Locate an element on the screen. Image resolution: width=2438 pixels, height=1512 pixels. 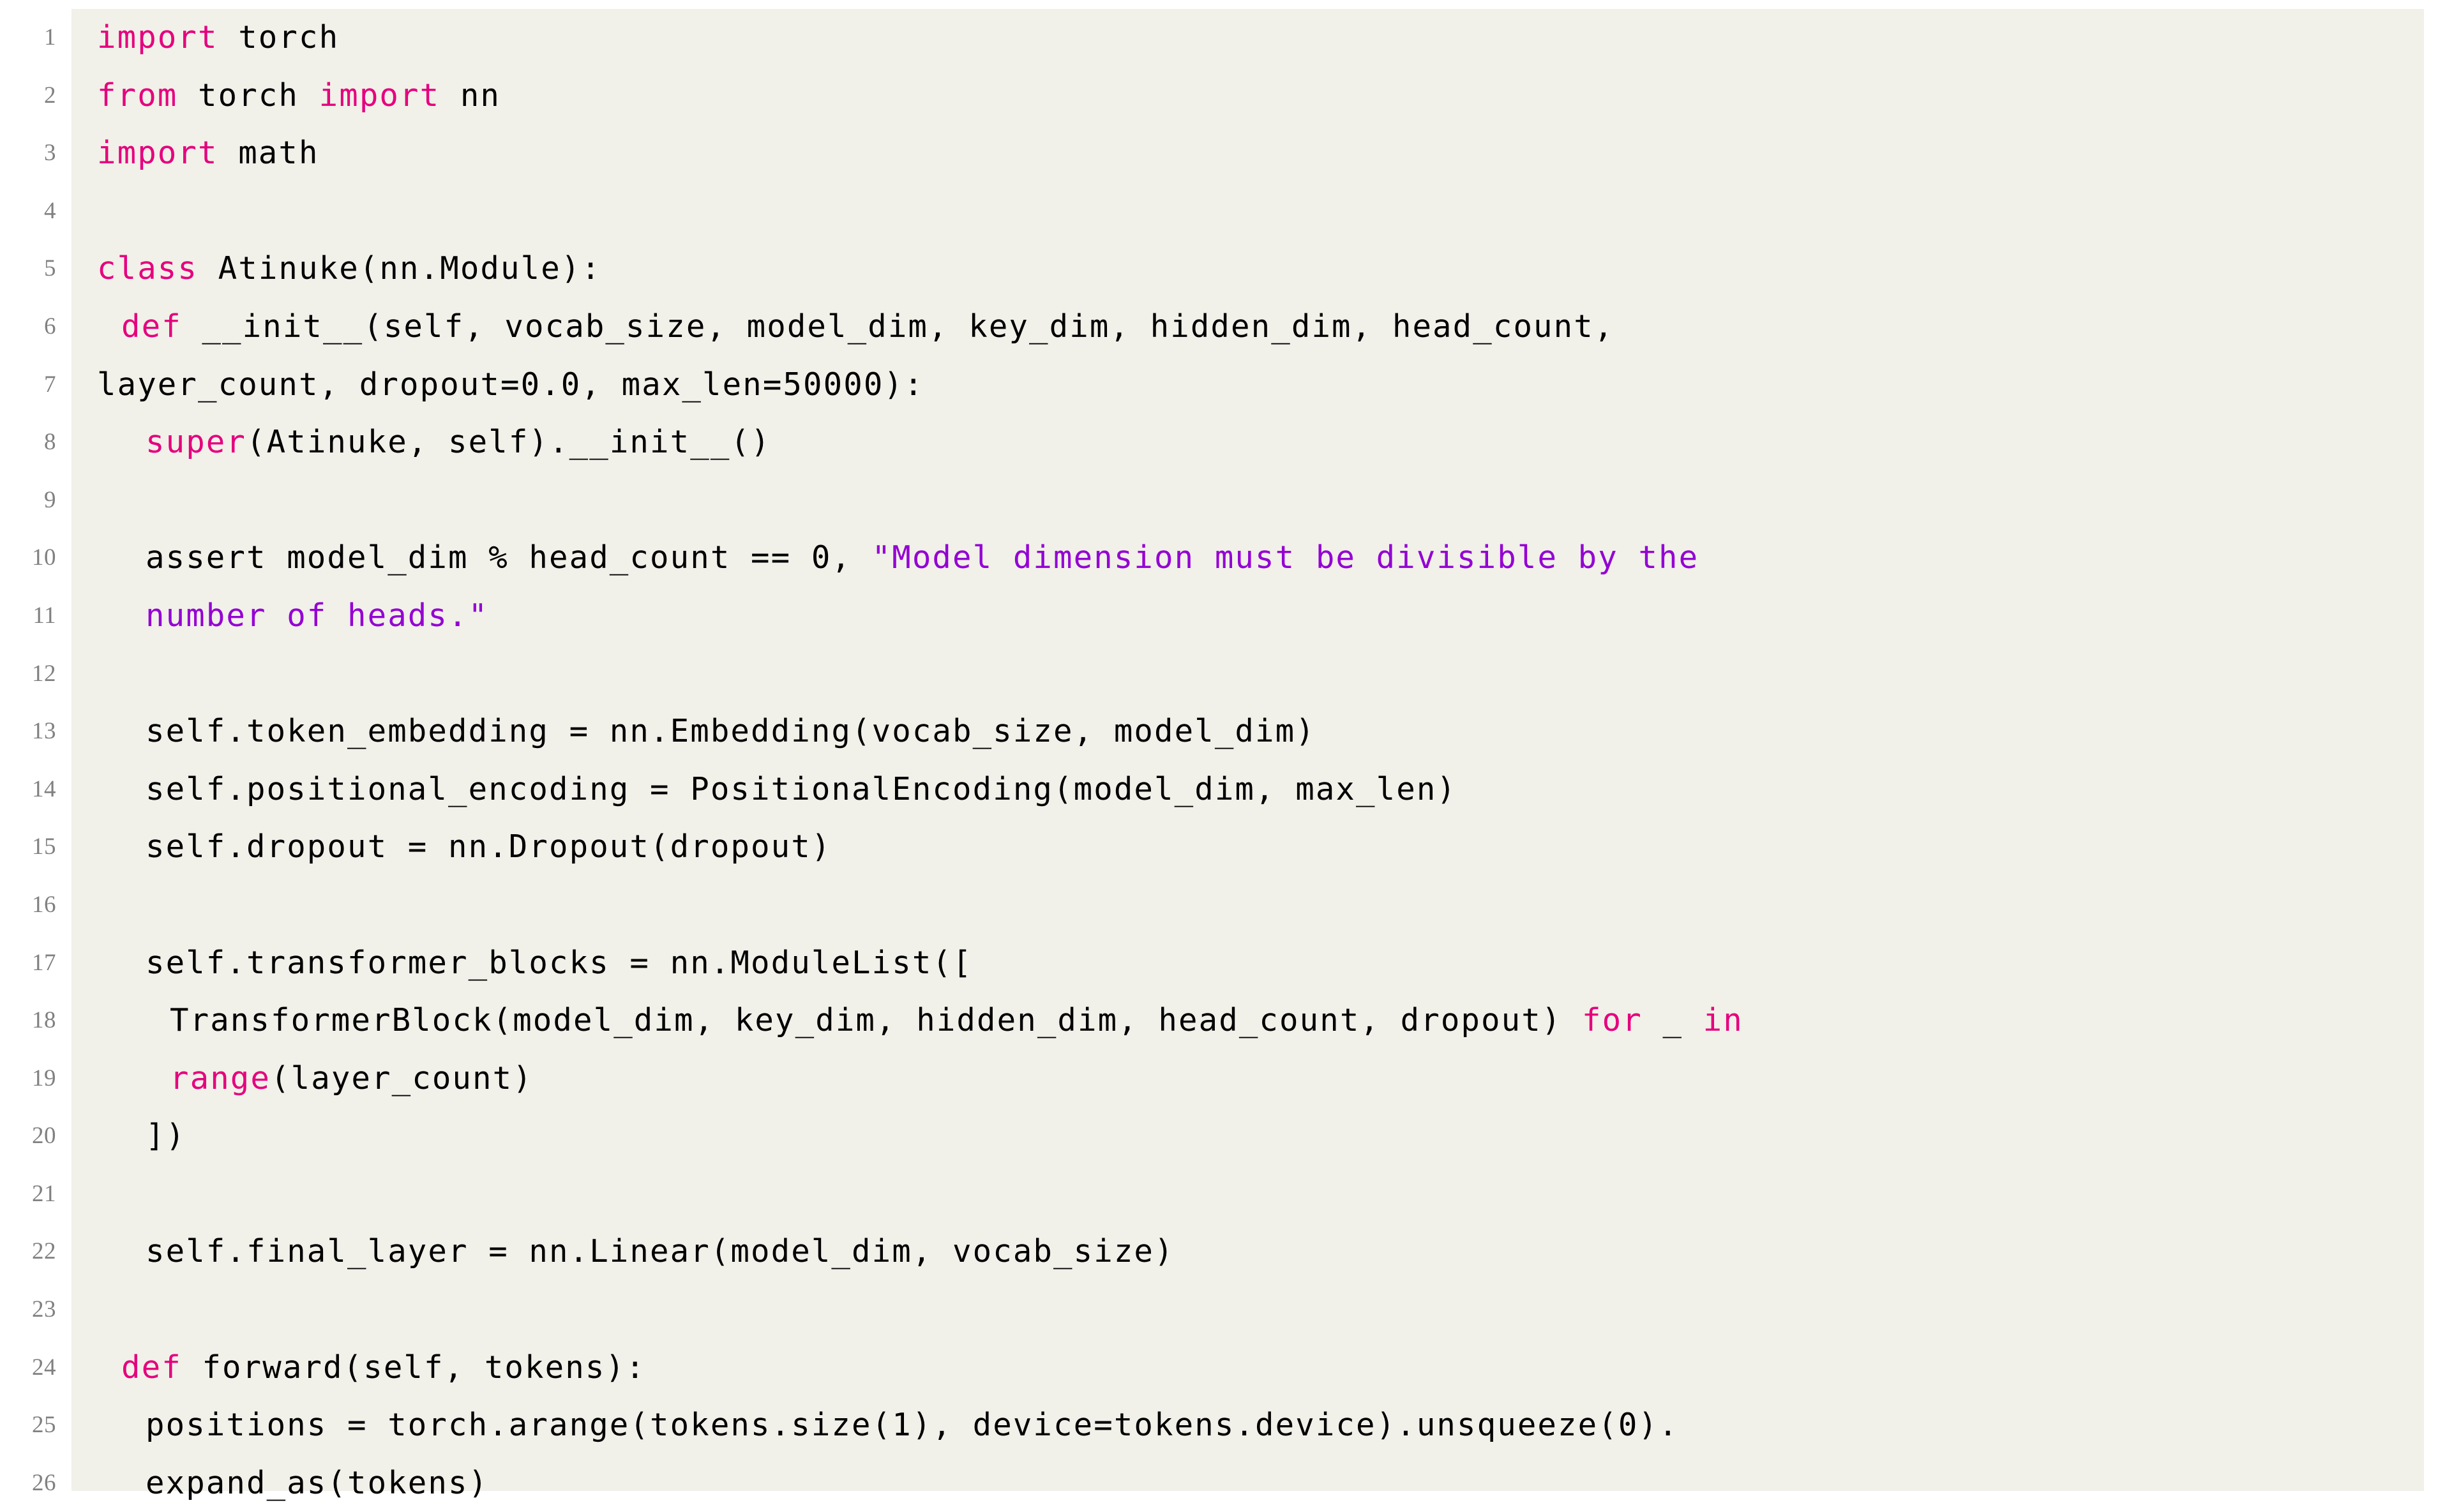
code-line-content: range(layer_count) is located at coordinates (351, 1079).